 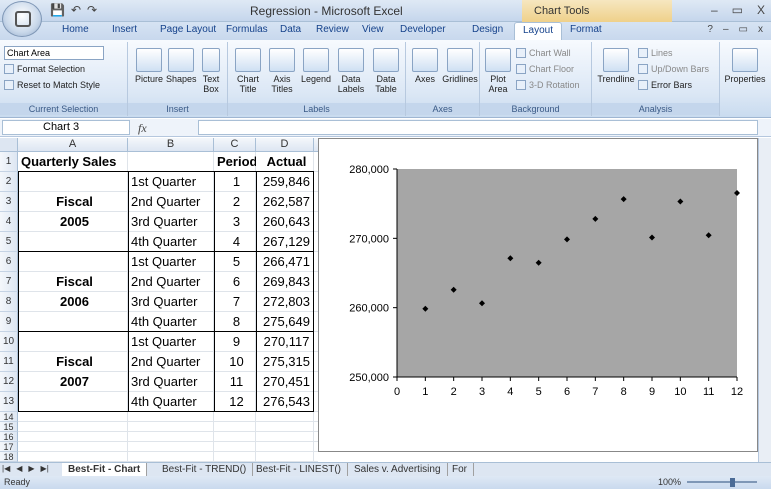 I want to click on cell: Fiscal, so click(x=73, y=282).